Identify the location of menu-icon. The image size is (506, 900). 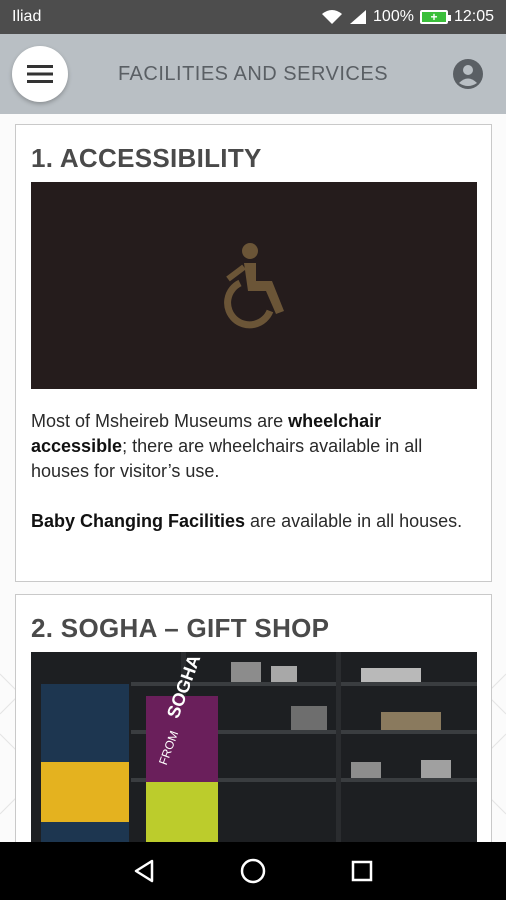
(40, 74).